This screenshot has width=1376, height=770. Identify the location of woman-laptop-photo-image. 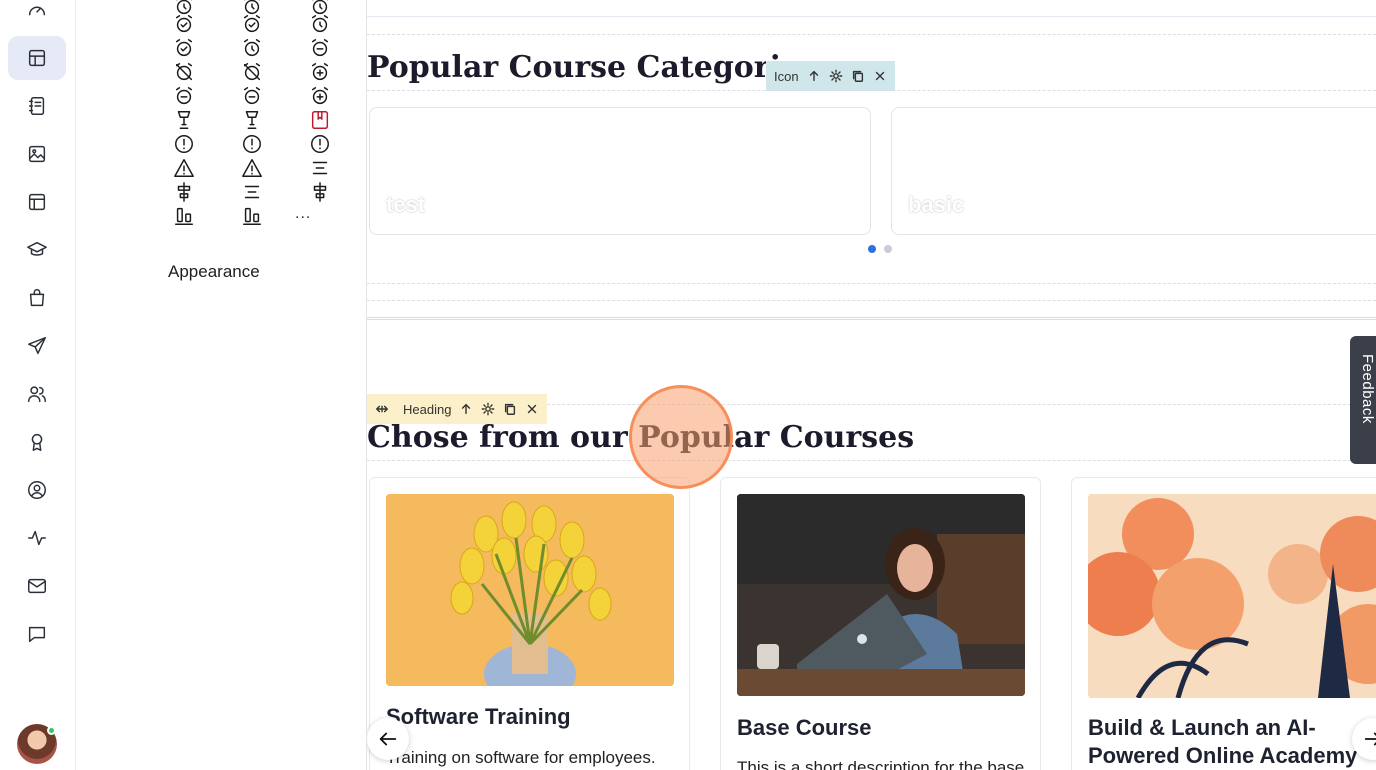
(881, 595).